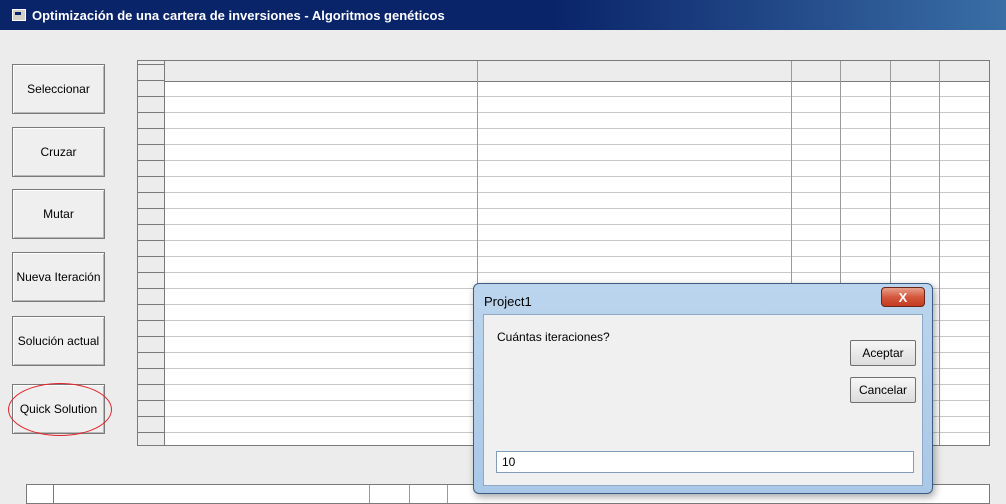 This screenshot has height=504, width=1006. I want to click on cancel-button: Cancelar, so click(883, 390).